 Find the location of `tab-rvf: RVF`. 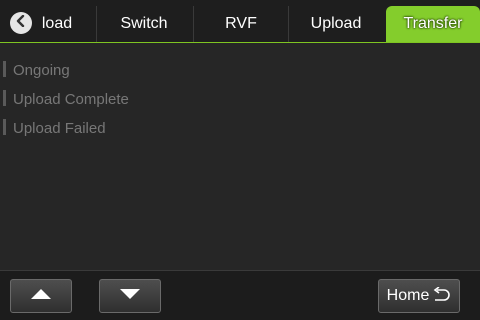

tab-rvf: RVF is located at coordinates (241, 24).